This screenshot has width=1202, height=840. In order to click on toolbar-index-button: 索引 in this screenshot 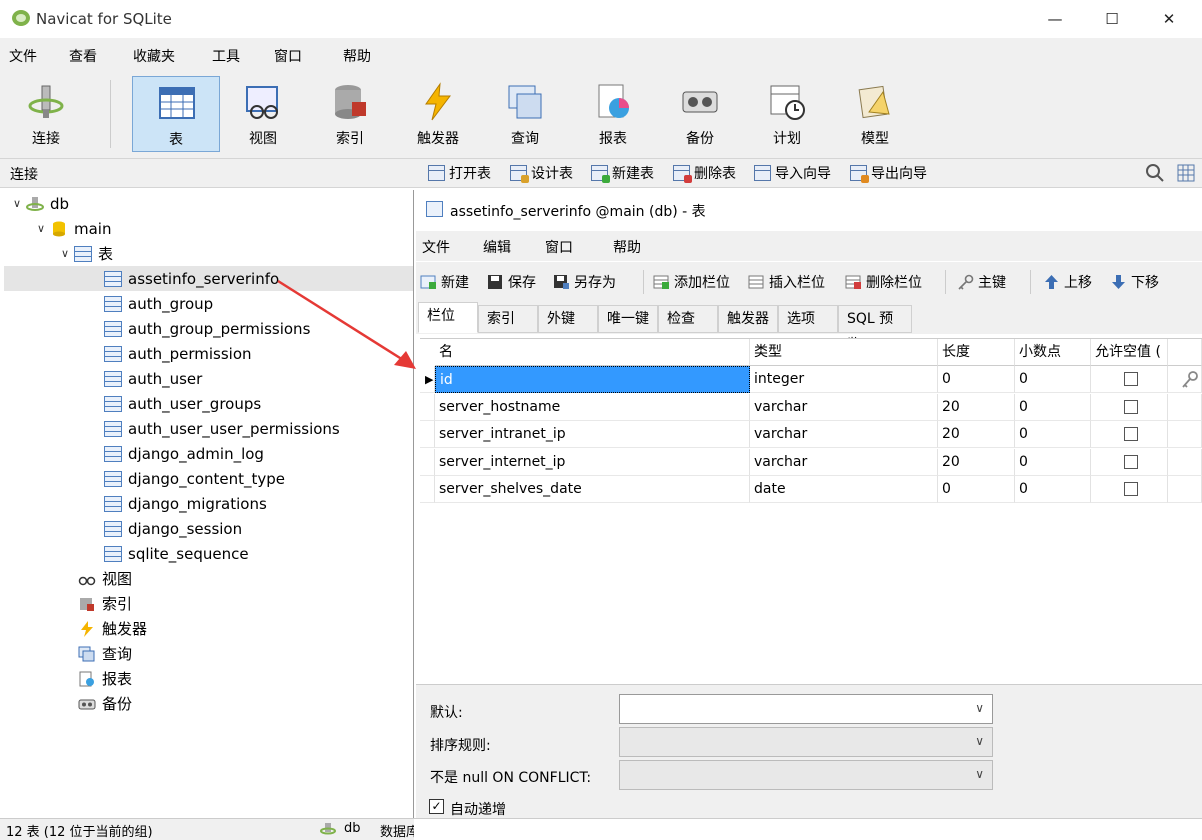, I will do `click(350, 114)`.